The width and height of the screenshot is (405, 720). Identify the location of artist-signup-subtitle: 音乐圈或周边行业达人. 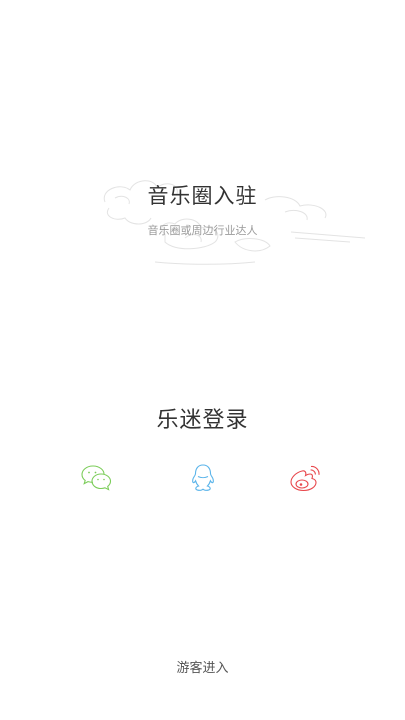
(202, 230).